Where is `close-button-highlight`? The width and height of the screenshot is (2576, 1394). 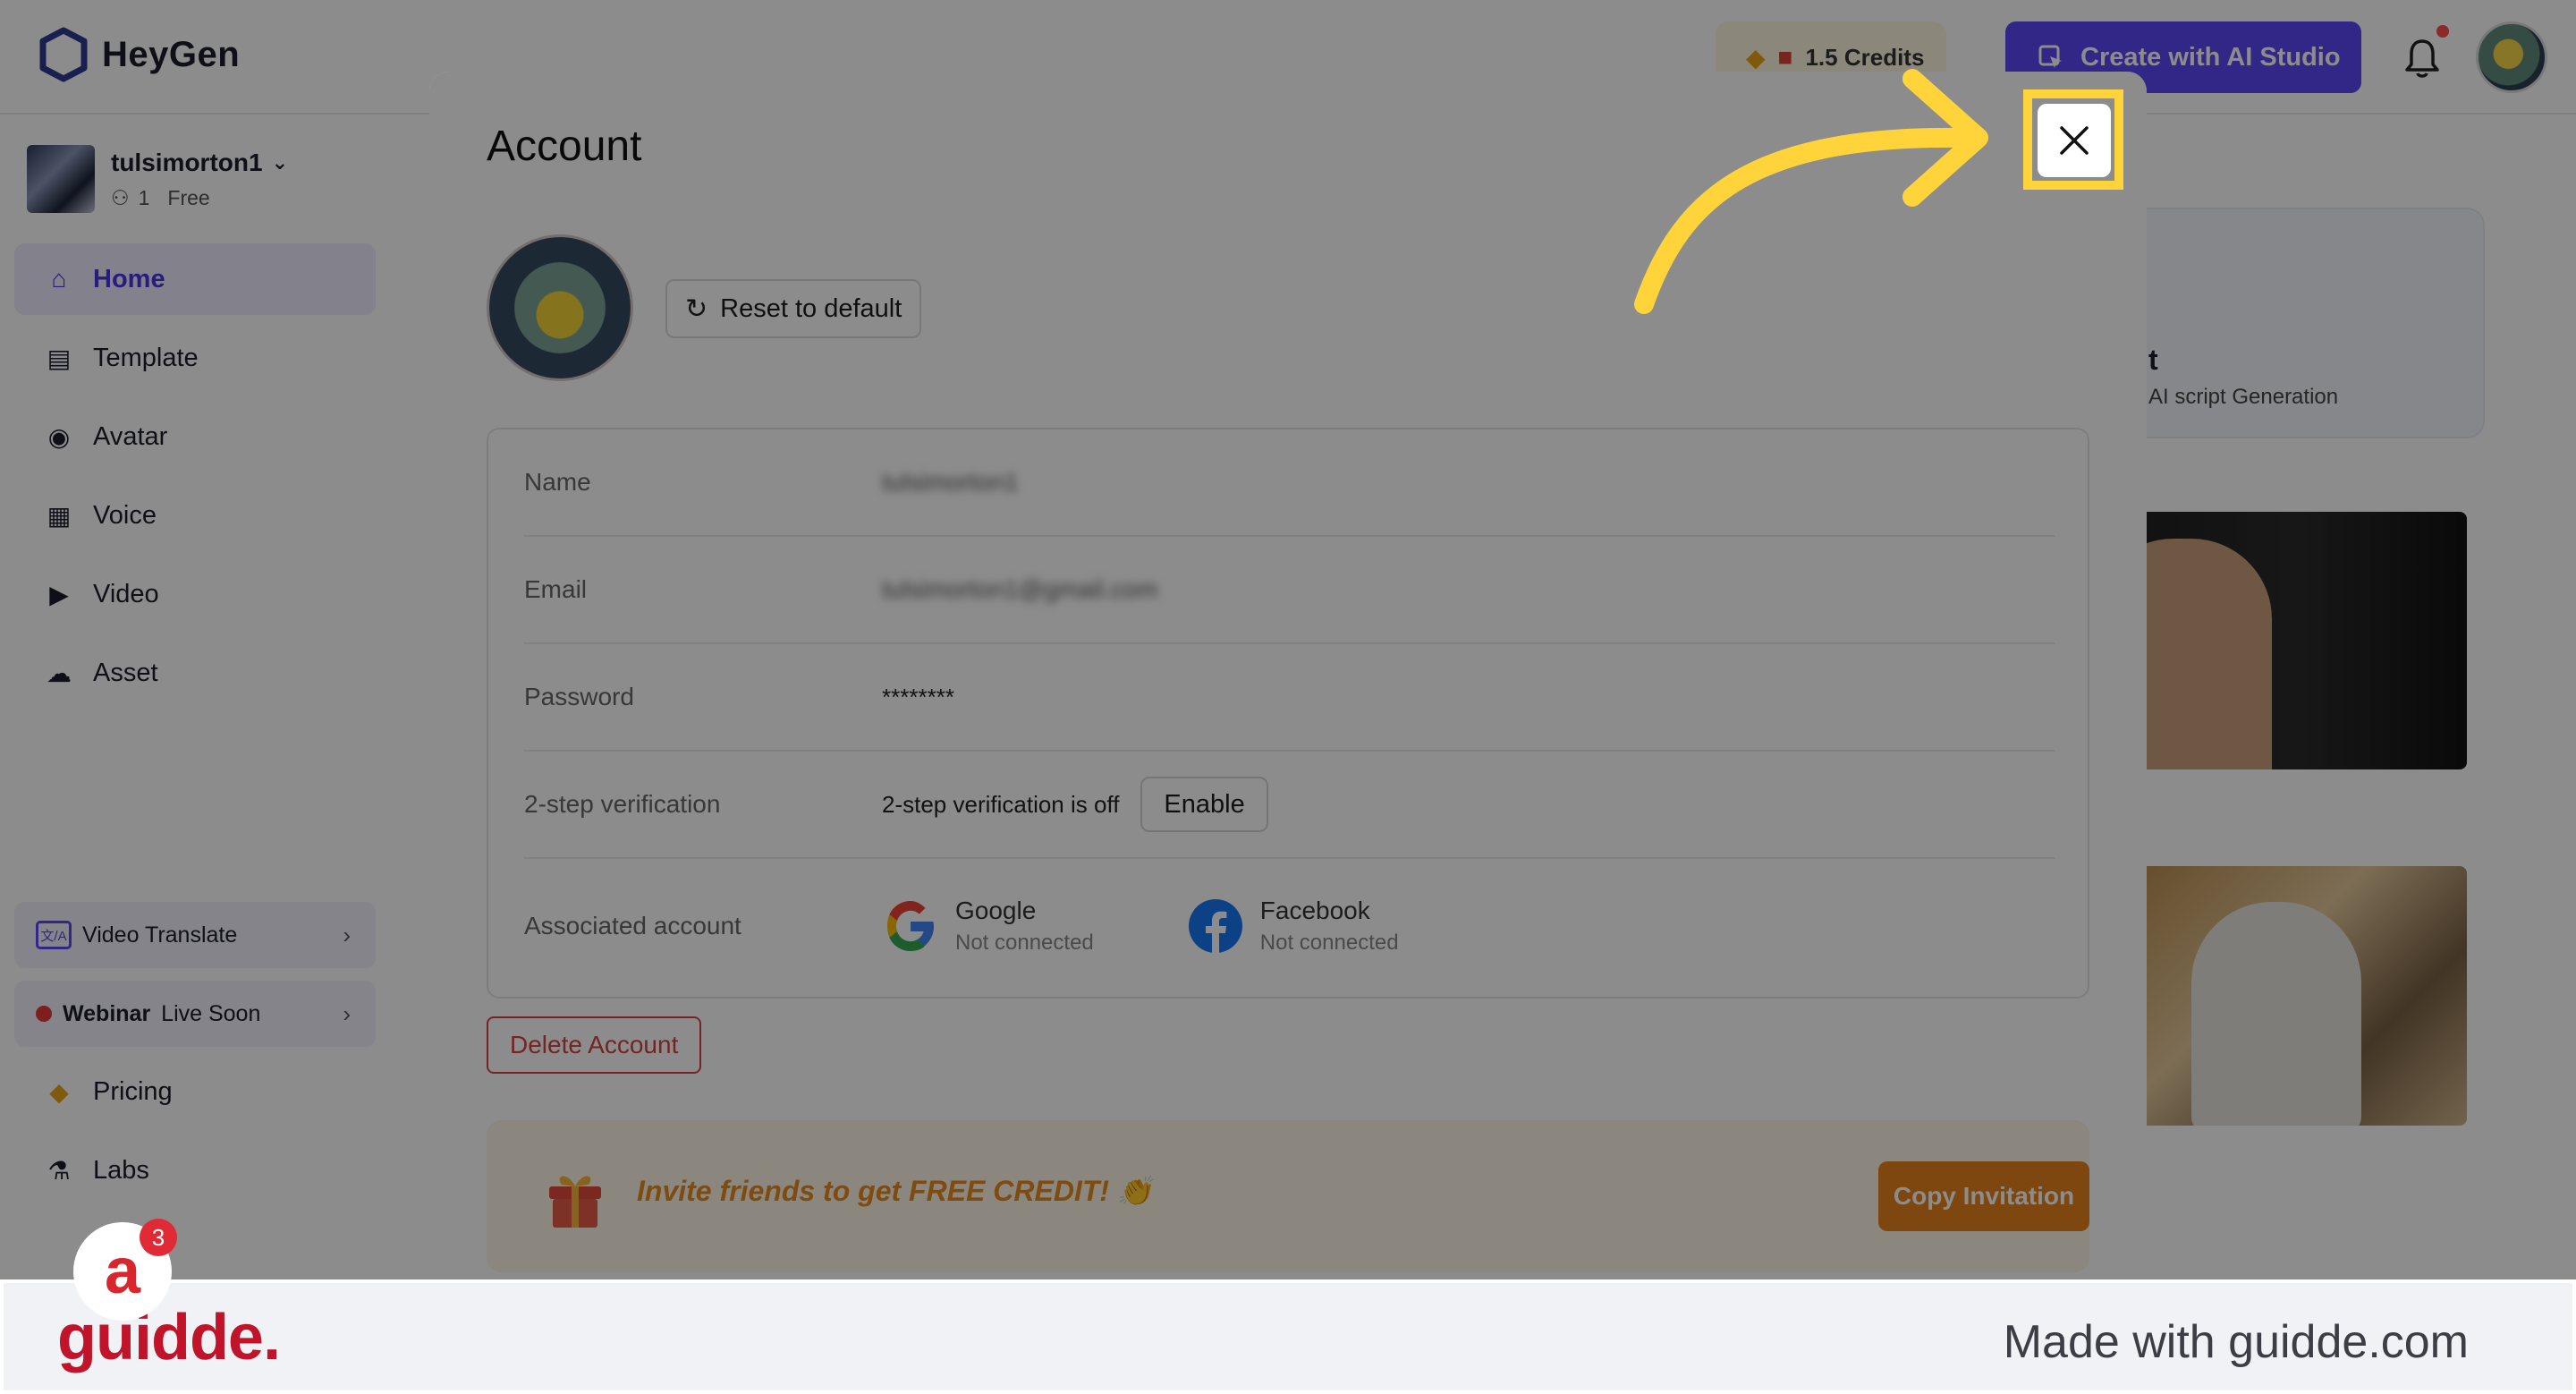
close-button-highlight is located at coordinates (2073, 139).